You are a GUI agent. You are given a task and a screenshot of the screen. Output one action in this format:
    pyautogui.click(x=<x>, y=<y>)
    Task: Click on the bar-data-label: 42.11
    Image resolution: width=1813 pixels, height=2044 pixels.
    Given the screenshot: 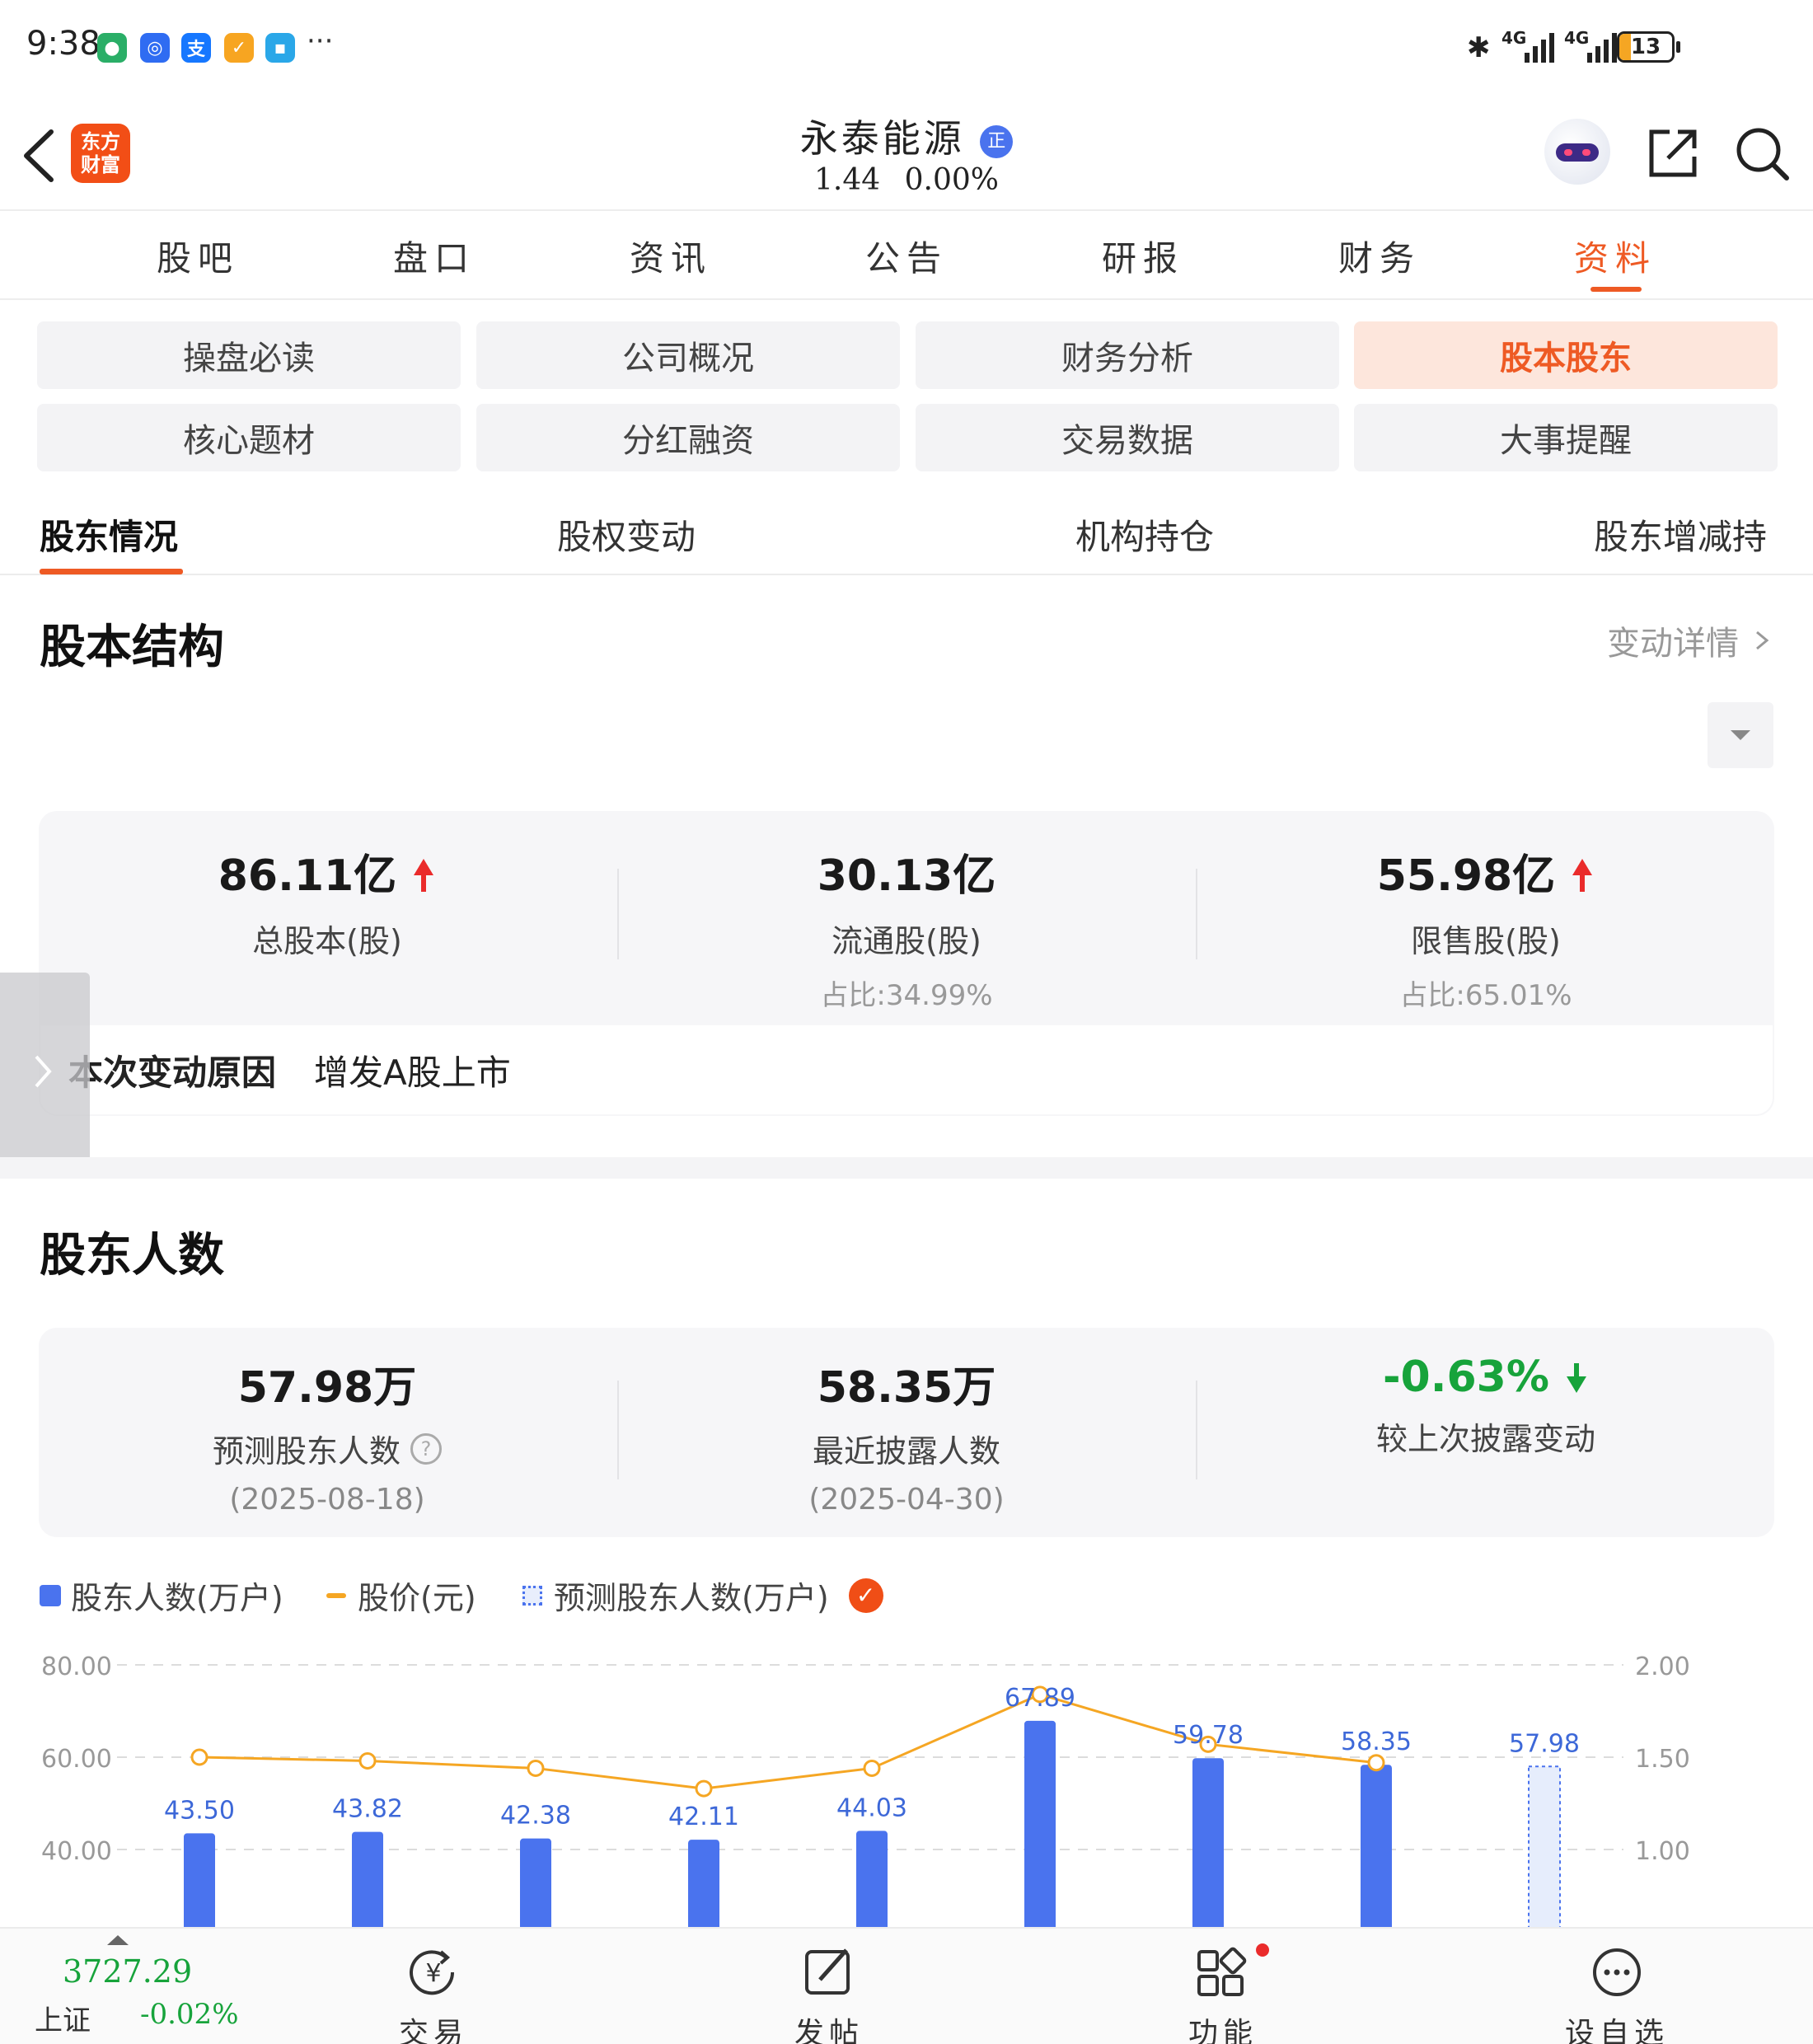 What is the action you would take?
    pyautogui.click(x=703, y=1817)
    